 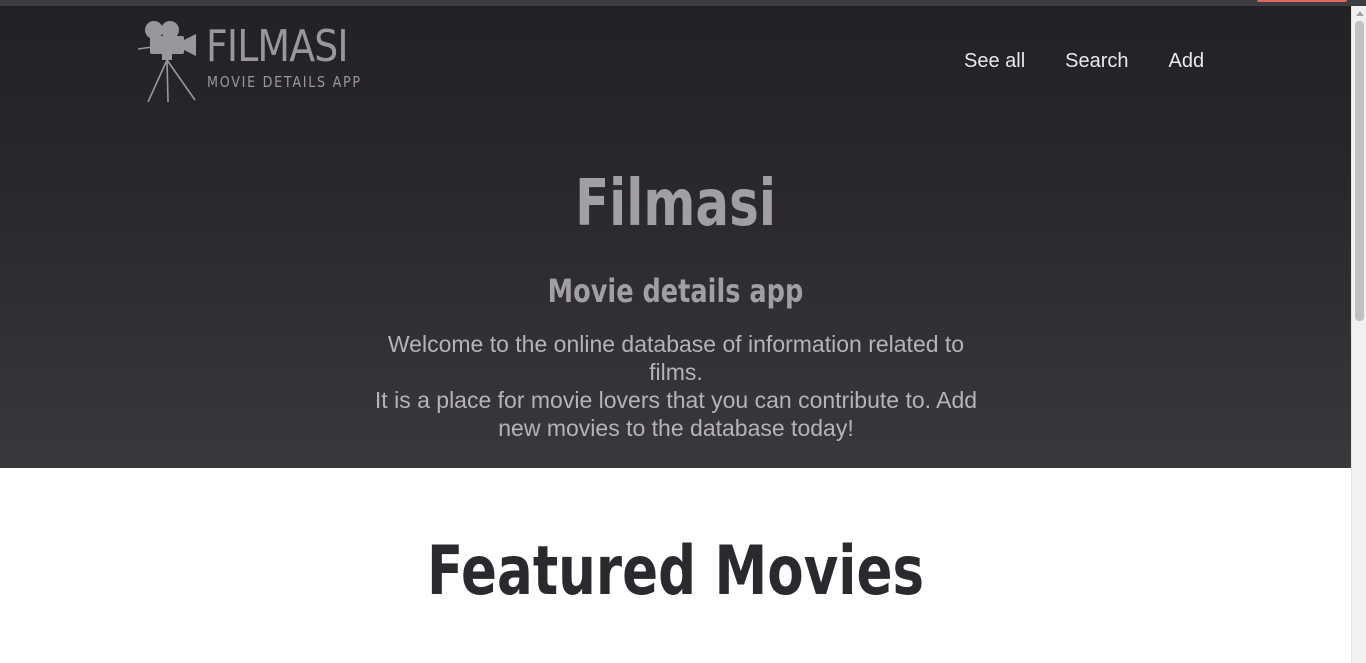 I want to click on main-nav: See all Search Add, so click(x=1084, y=61).